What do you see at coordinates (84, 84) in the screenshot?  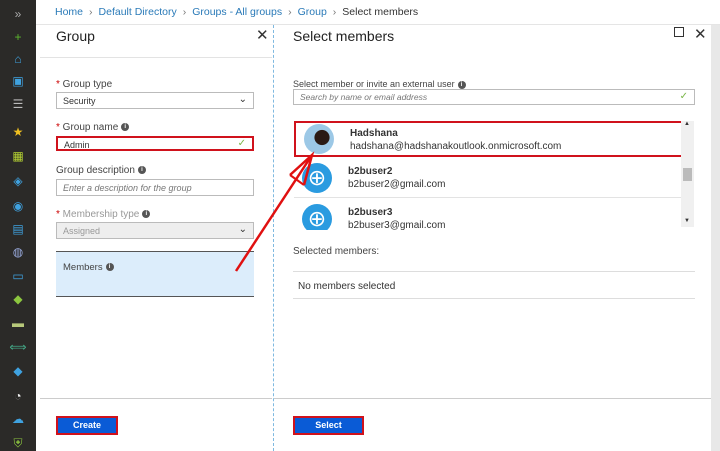 I see `group-type-label: * Group type` at bounding box center [84, 84].